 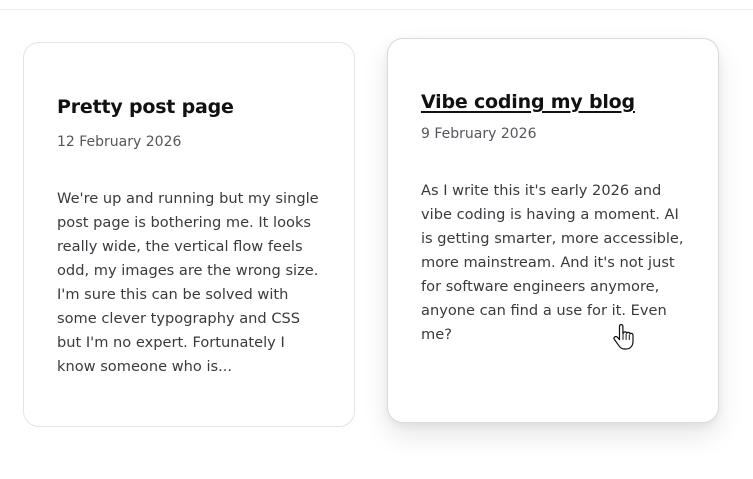 What do you see at coordinates (190, 107) in the screenshot?
I see `post-title: Pretty post page` at bounding box center [190, 107].